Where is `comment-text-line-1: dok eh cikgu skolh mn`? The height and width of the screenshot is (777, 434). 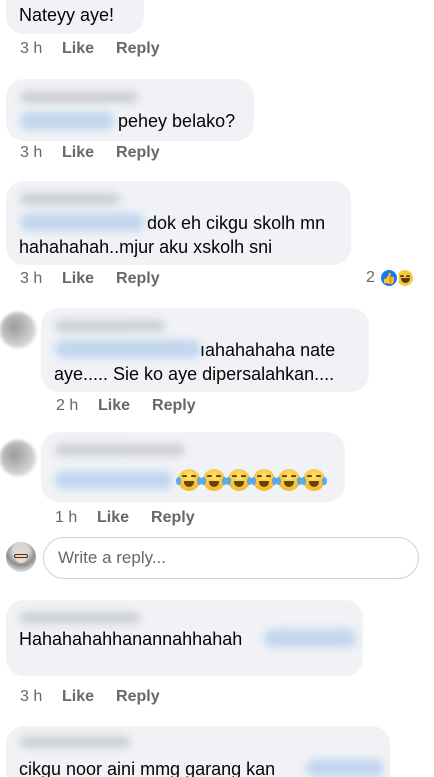
comment-text-line-1: dok eh cikgu skolh mn is located at coordinates (236, 223).